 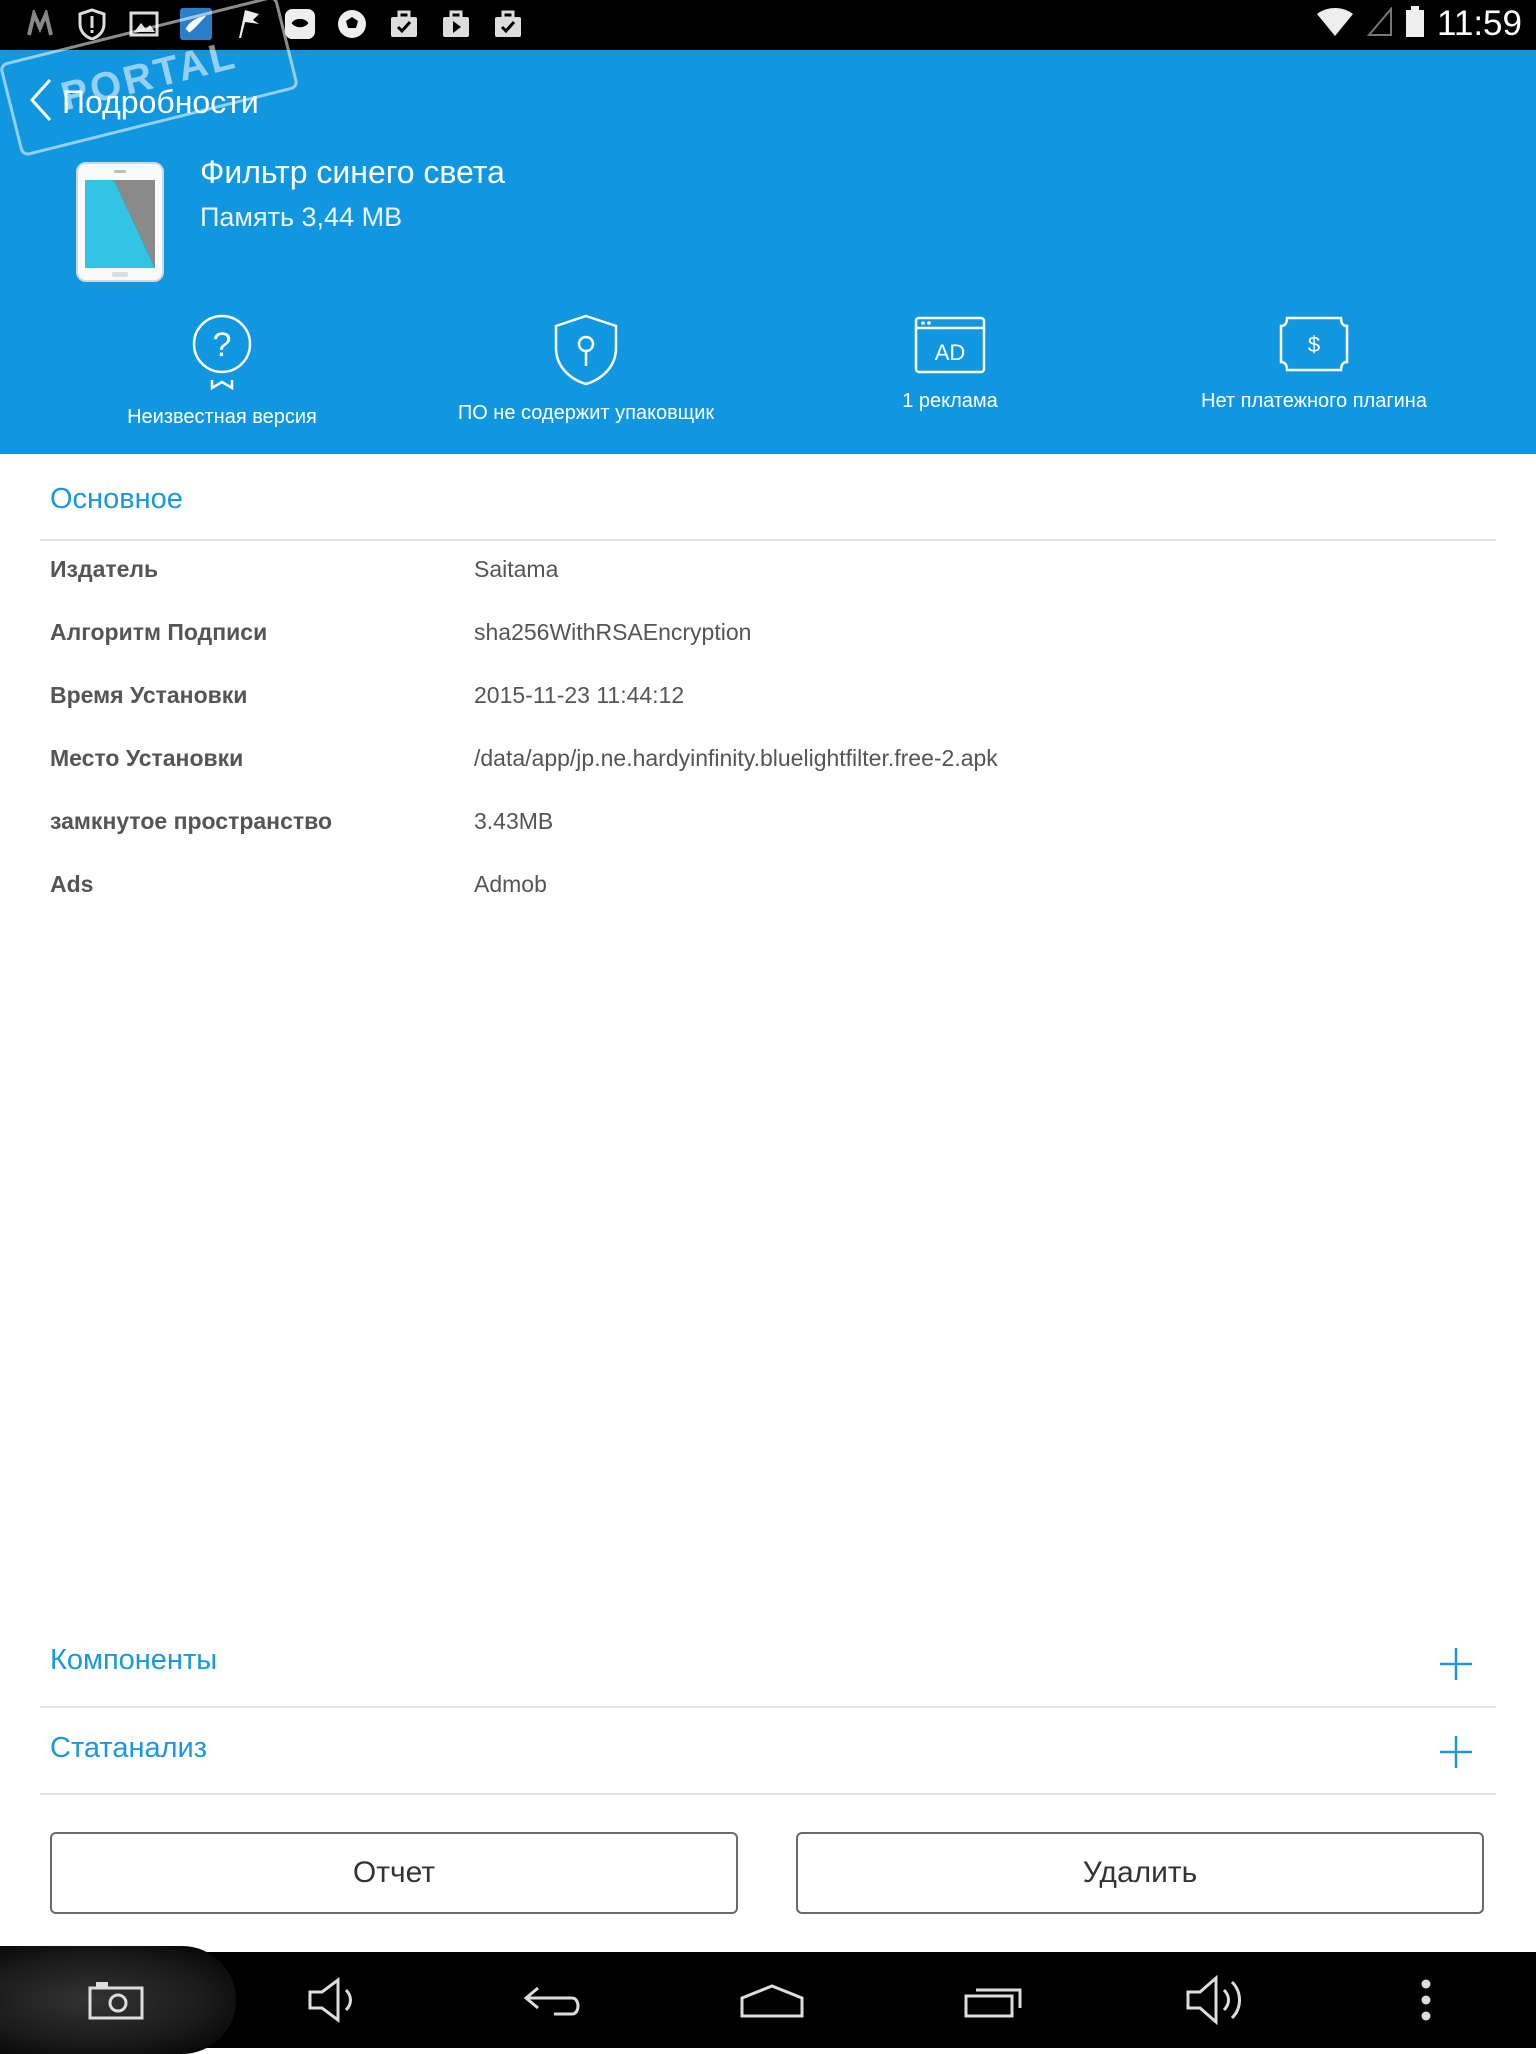 I want to click on info-row-publisher: Издатель Saitama, so click(x=770, y=576).